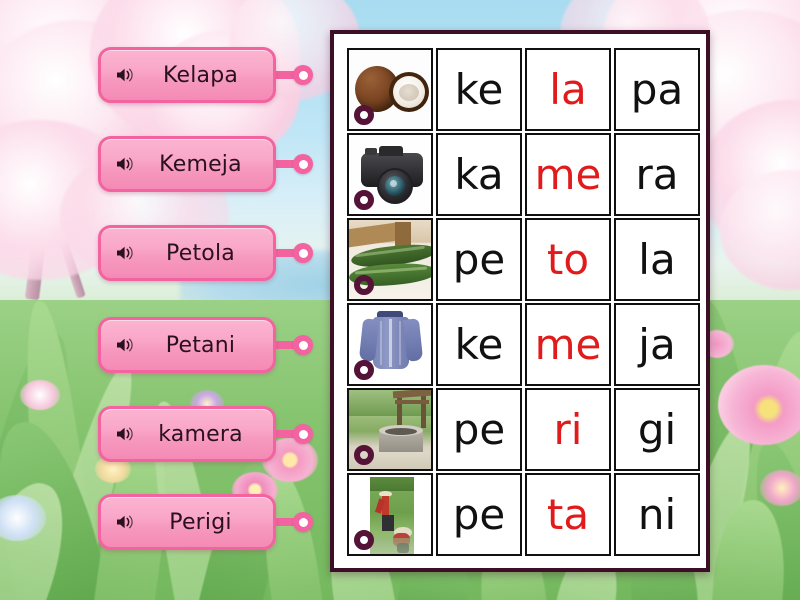 This screenshot has width=800, height=600. I want to click on word-card-petola: Petola, so click(187, 253).